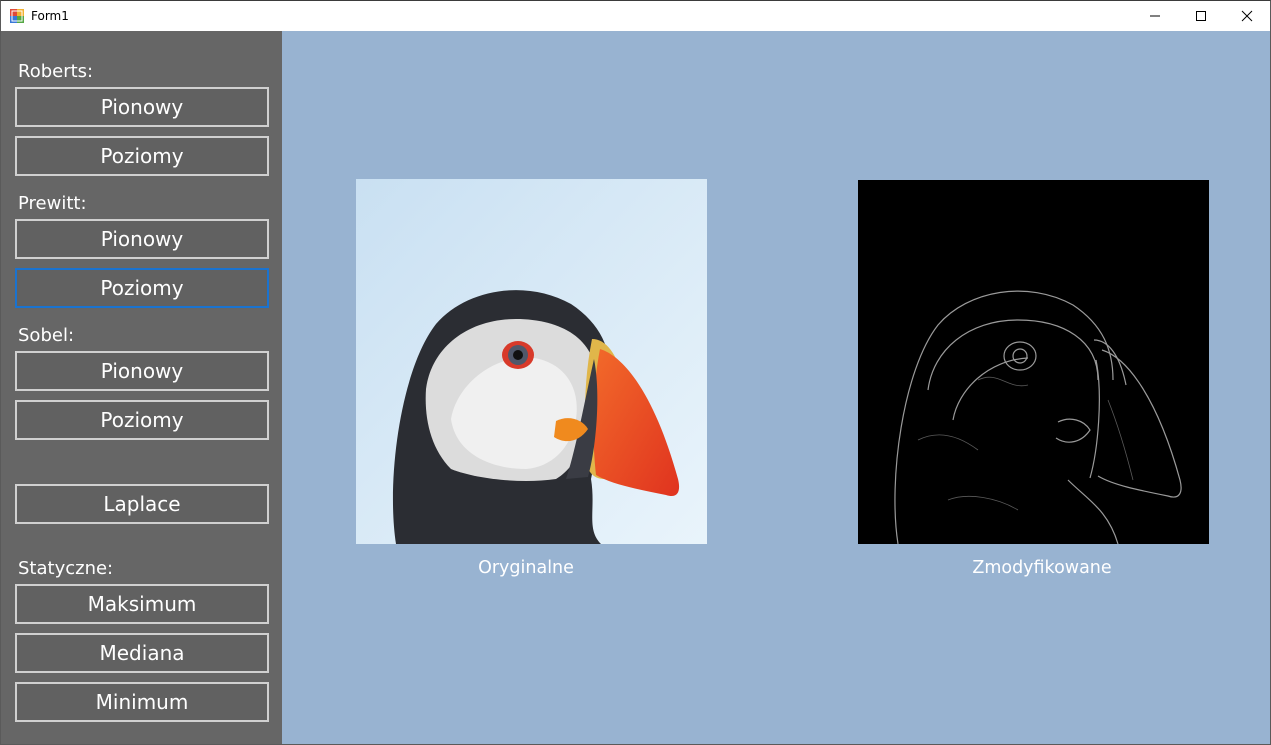  I want to click on window-title: Form1, so click(50, 16).